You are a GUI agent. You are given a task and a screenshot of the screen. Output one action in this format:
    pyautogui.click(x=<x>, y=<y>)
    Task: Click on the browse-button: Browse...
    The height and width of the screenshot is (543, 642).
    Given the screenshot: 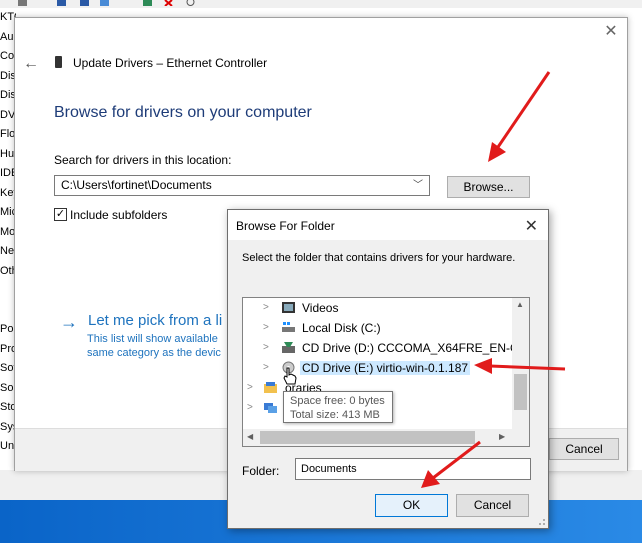 What is the action you would take?
    pyautogui.click(x=488, y=187)
    